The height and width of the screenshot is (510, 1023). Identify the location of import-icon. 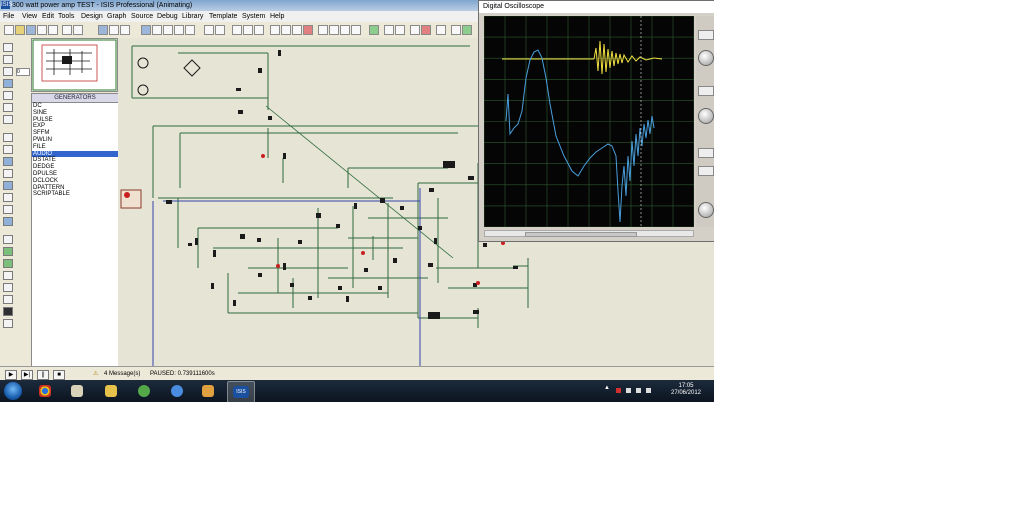
(42, 30).